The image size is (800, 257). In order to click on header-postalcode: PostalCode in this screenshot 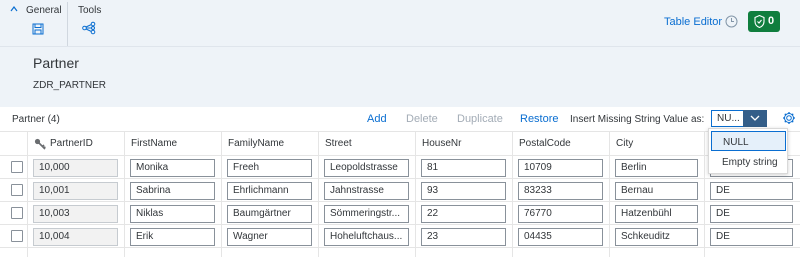, I will do `click(561, 143)`.